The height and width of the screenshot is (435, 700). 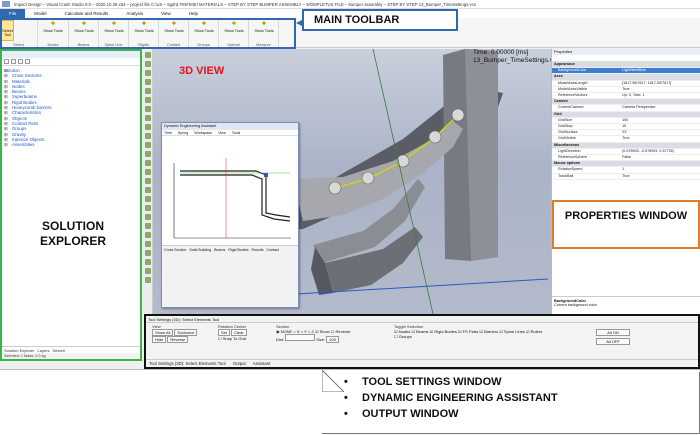 I want to click on refresh-icon, so click(x=27, y=61).